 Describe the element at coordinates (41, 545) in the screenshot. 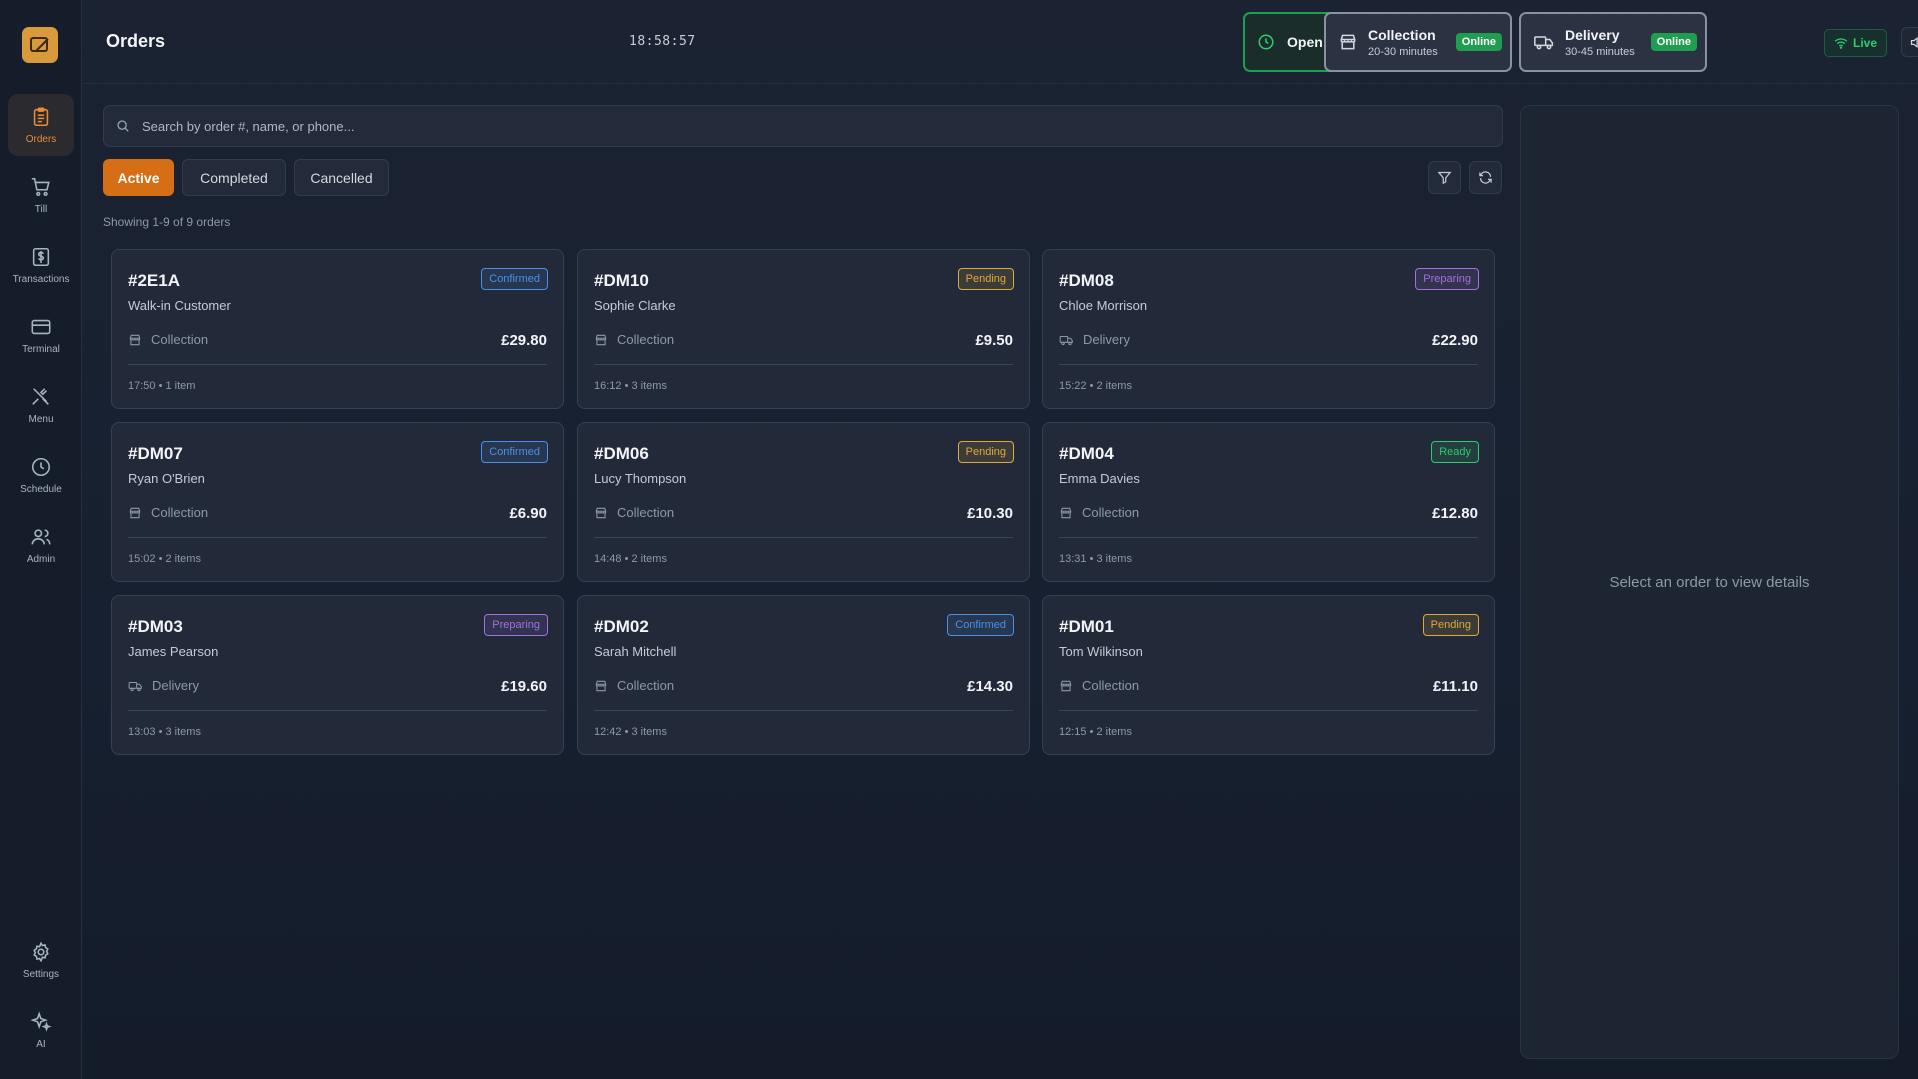

I see `sidebar-item-admin: Admin` at that location.